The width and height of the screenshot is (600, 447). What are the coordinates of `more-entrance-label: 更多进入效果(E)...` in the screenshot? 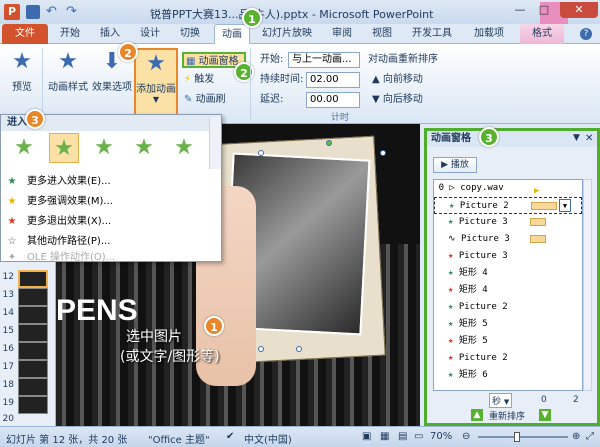 It's located at (69, 181).